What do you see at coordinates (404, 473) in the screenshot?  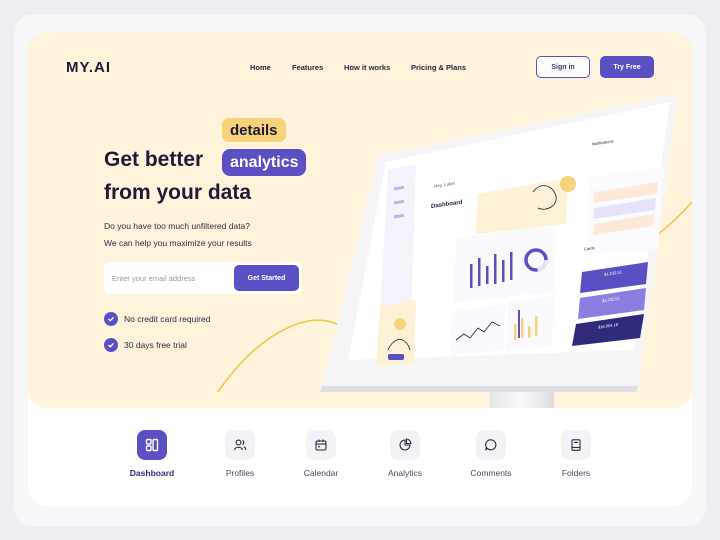 I see `tab-label: Analytics` at bounding box center [404, 473].